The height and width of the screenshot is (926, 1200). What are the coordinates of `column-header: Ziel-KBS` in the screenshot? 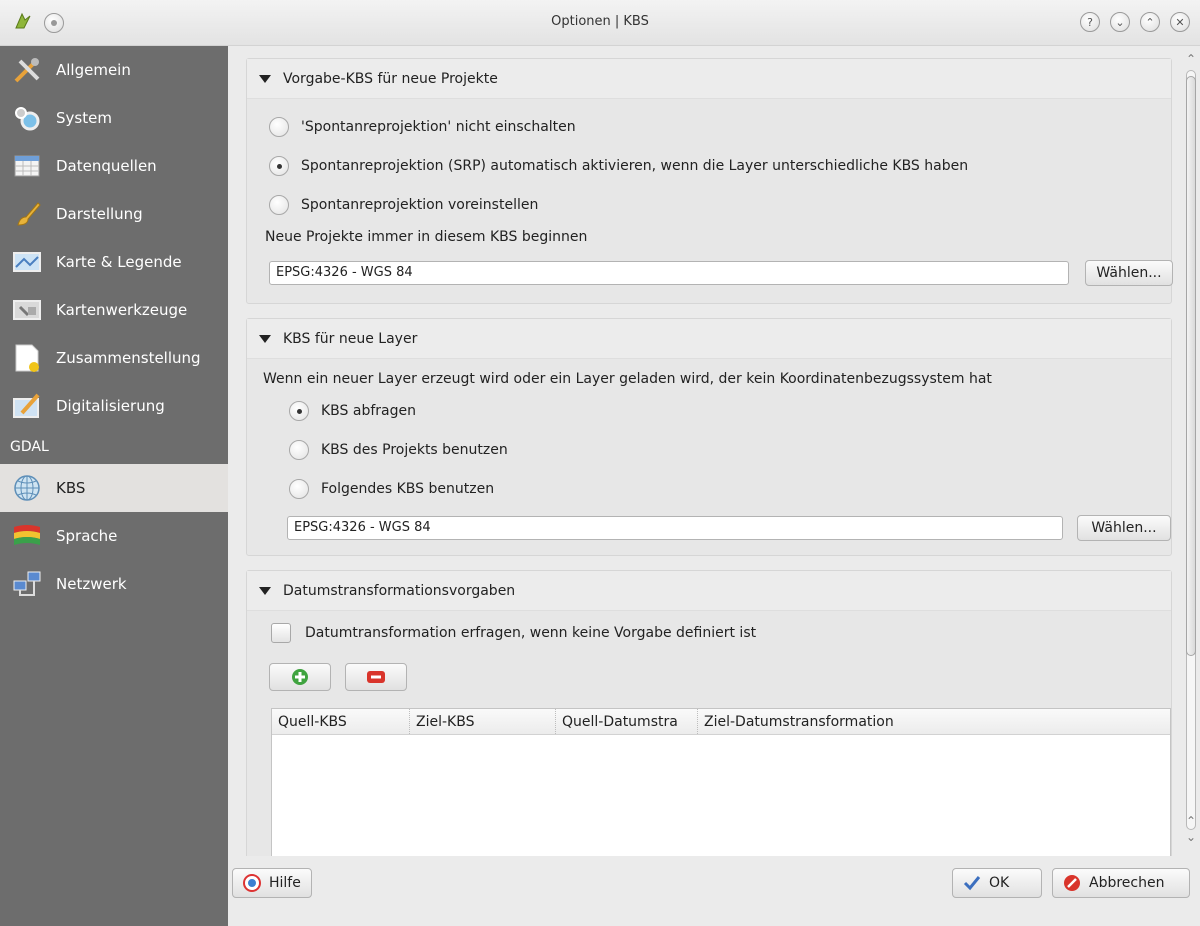 It's located at (483, 721).